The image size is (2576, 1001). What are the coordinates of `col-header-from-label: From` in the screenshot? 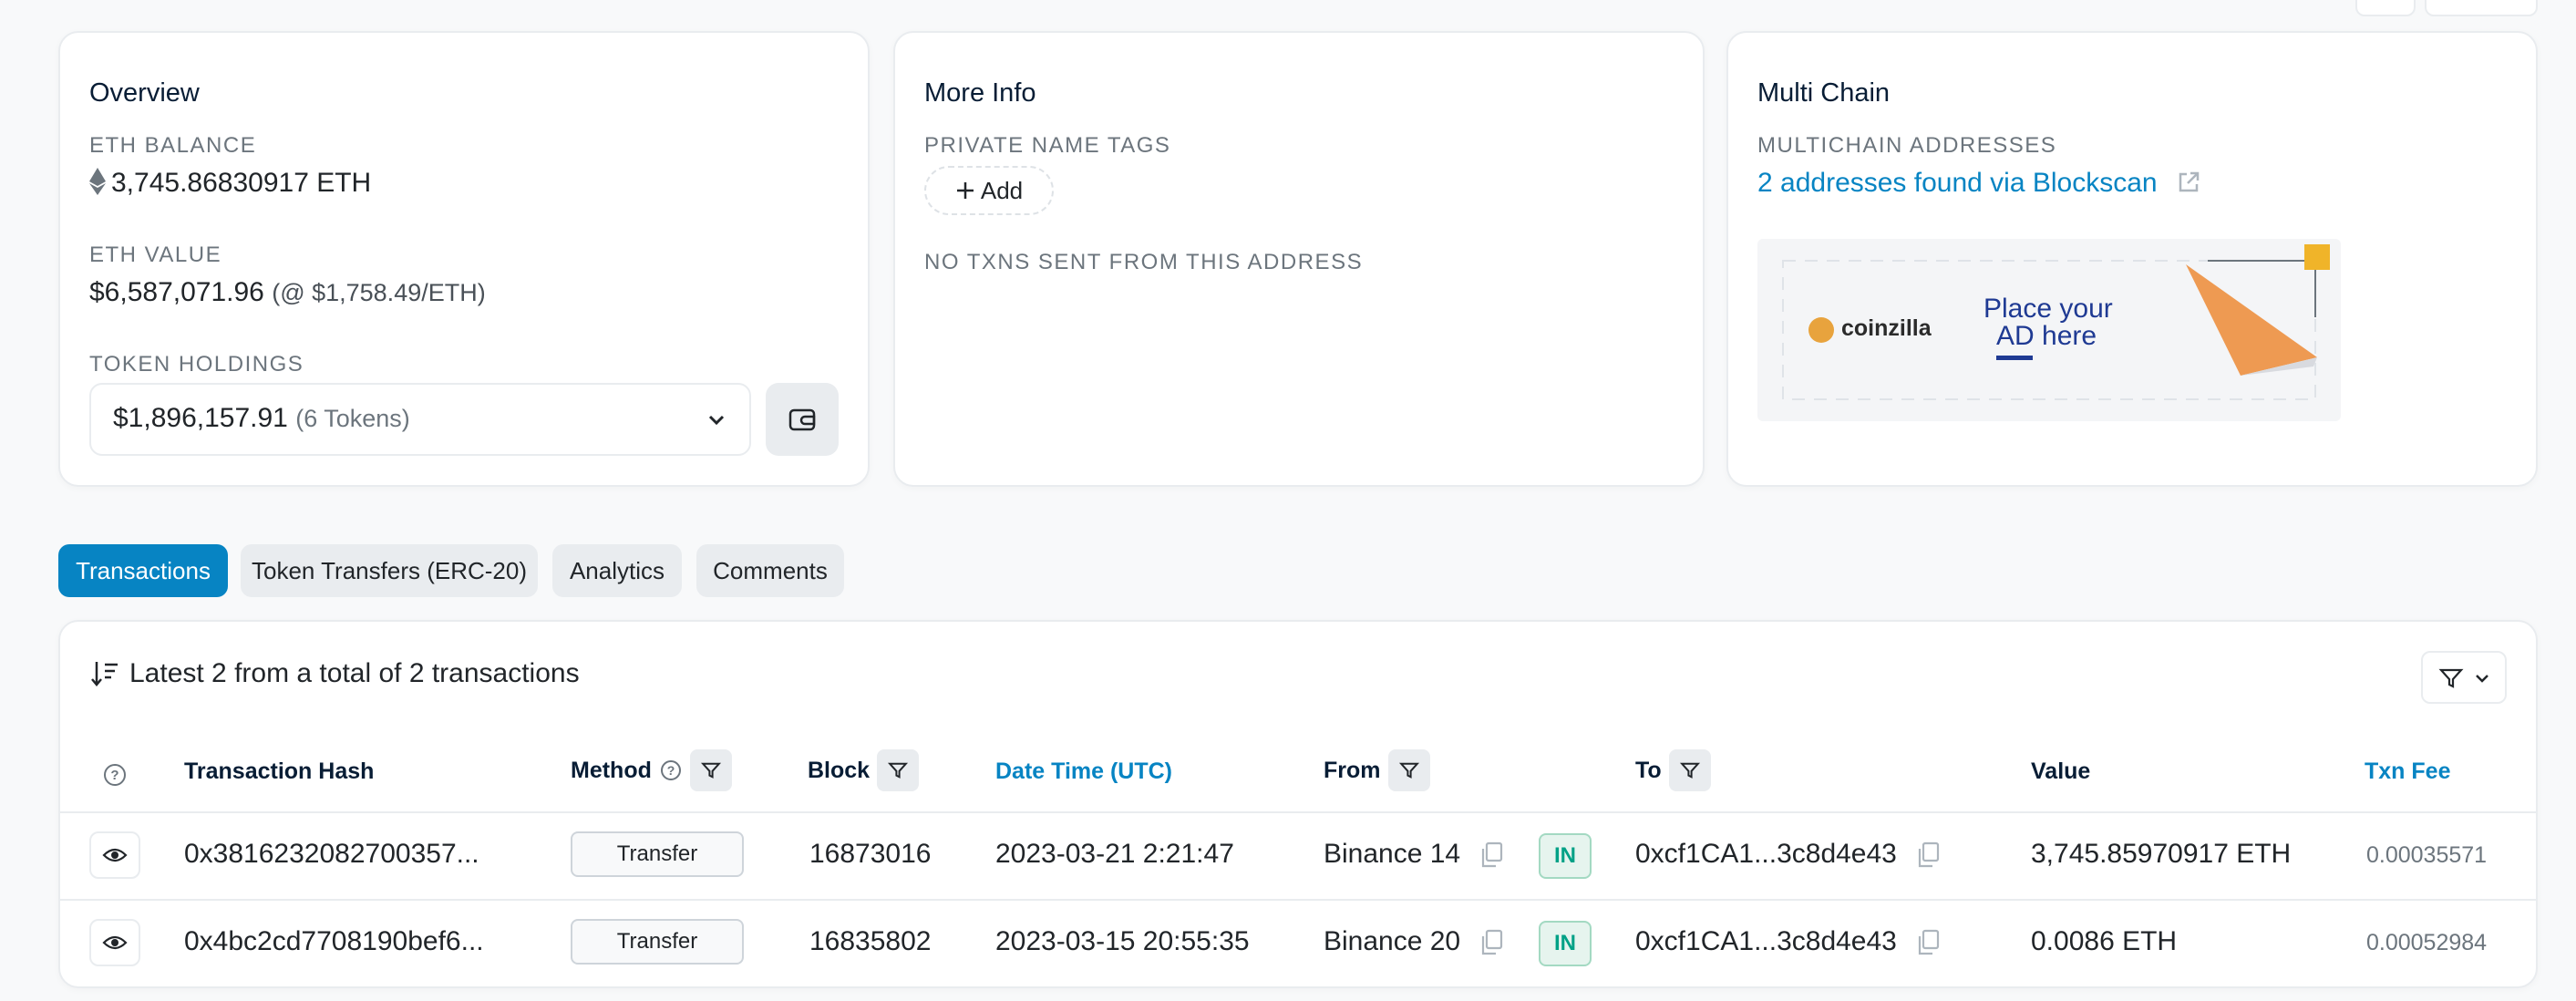 It's located at (1352, 770).